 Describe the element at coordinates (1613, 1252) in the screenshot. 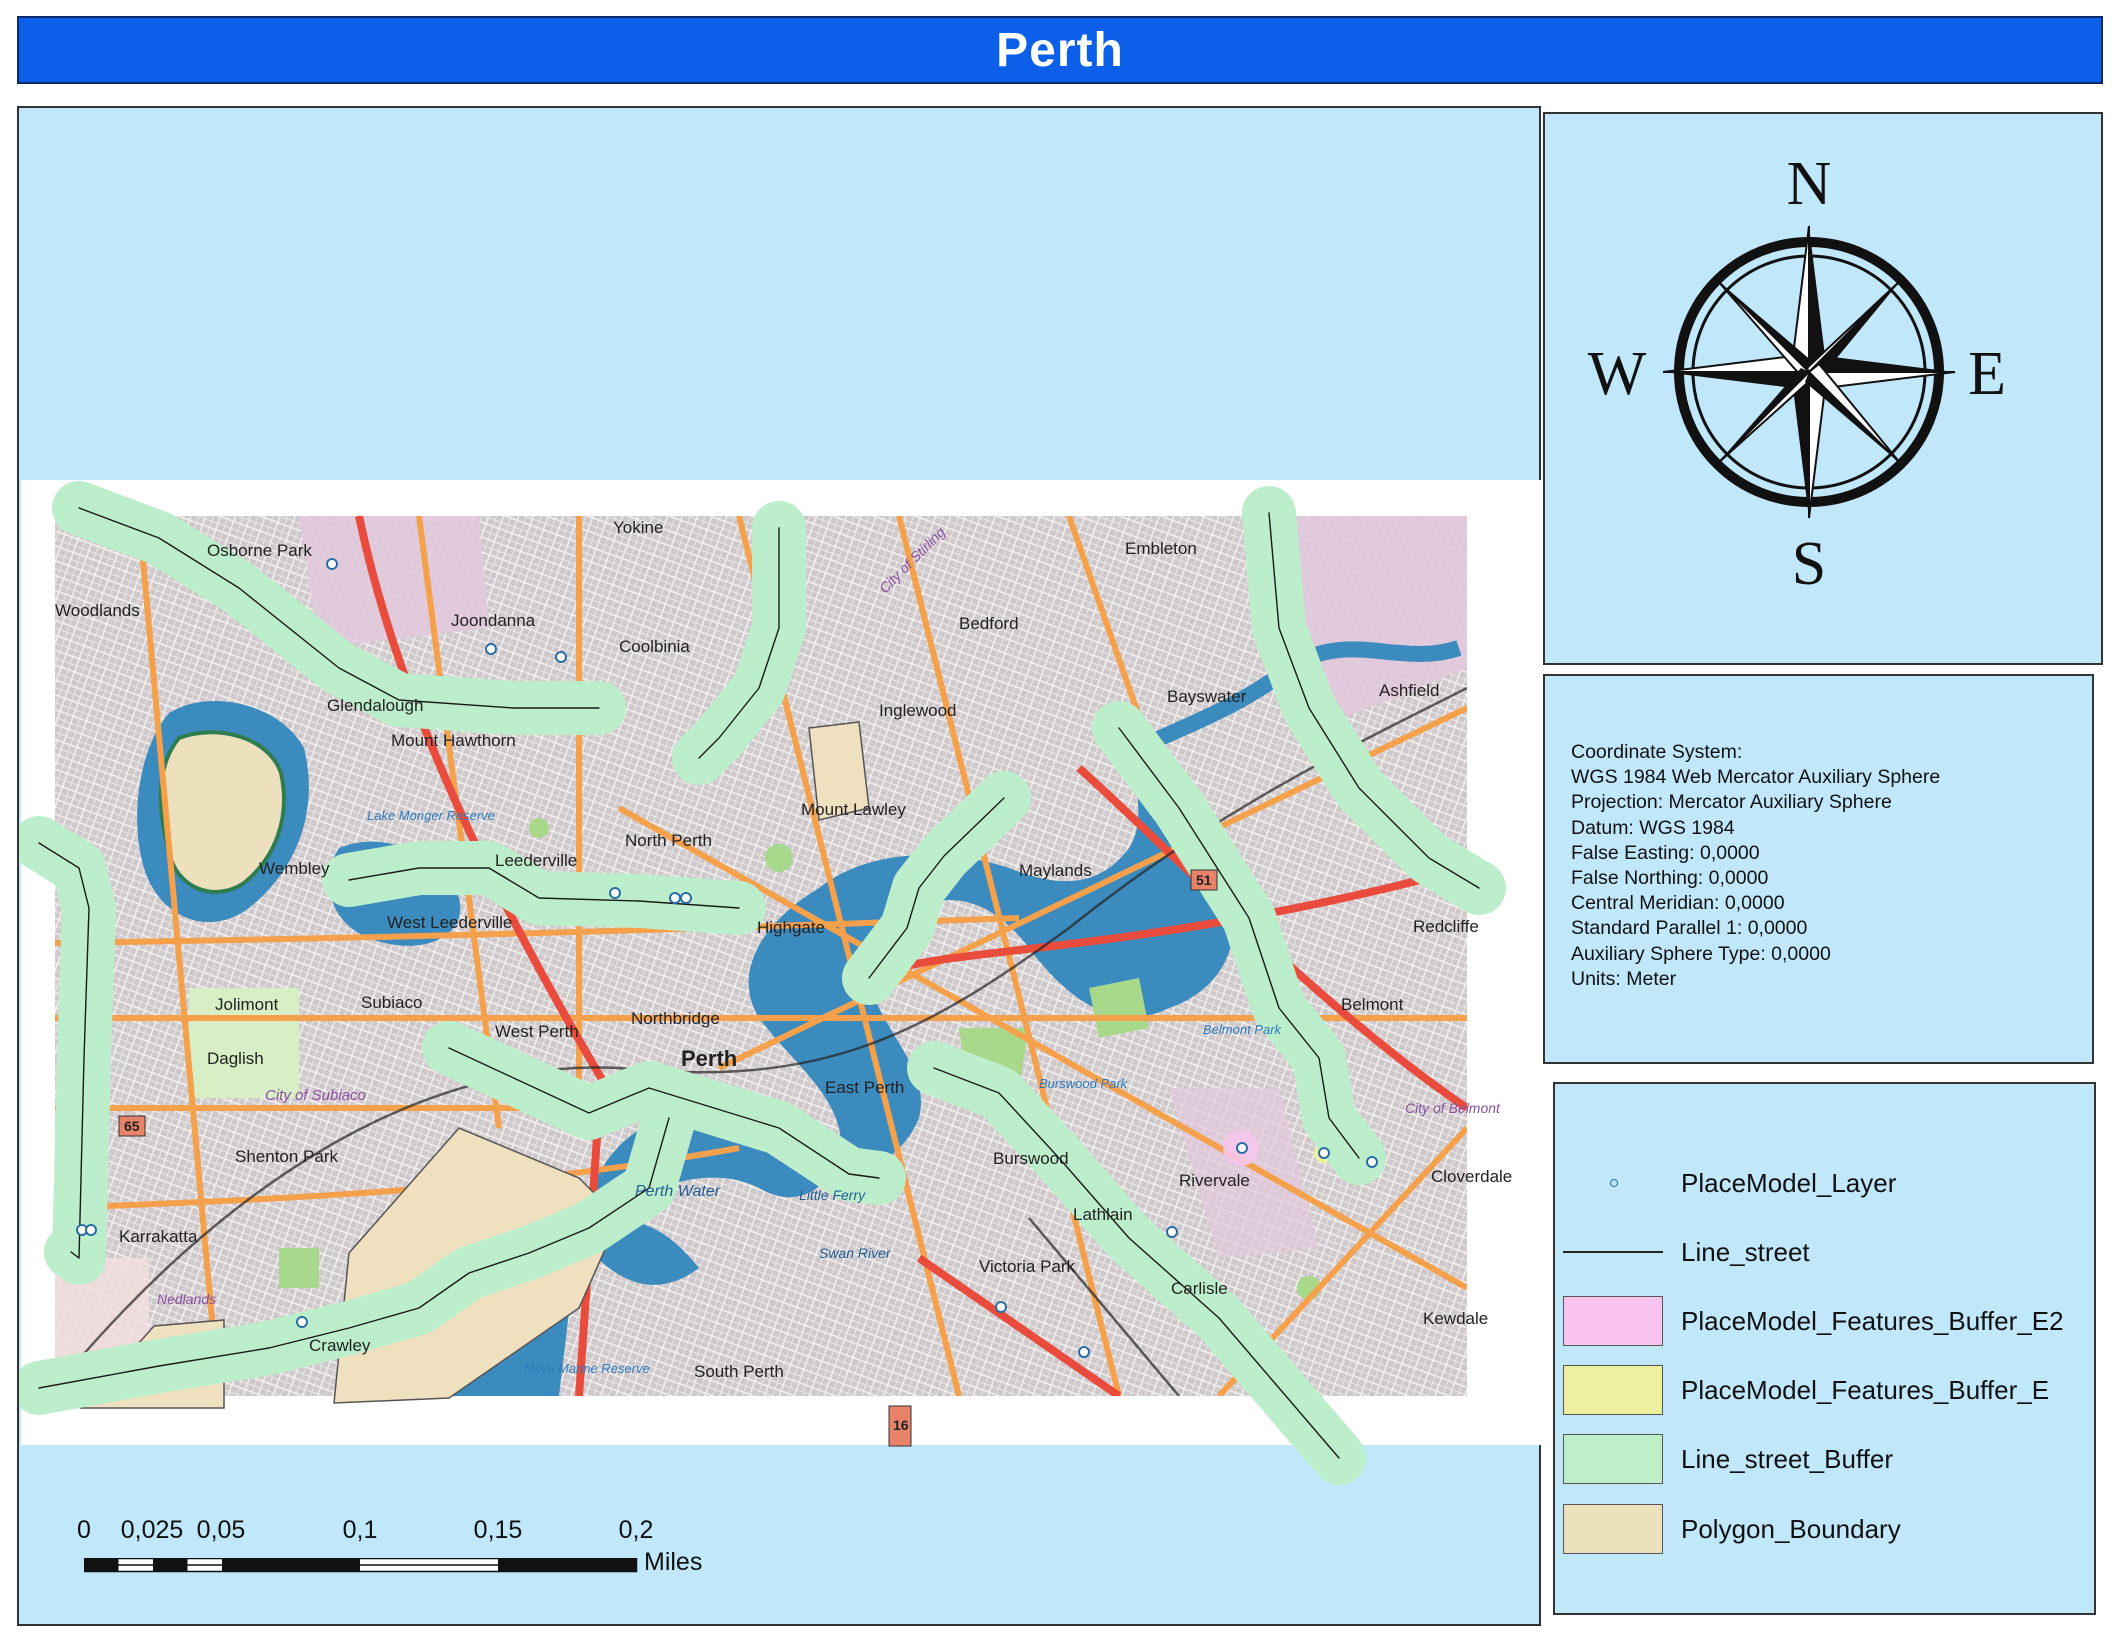

I see `line-symbol-icon` at that location.